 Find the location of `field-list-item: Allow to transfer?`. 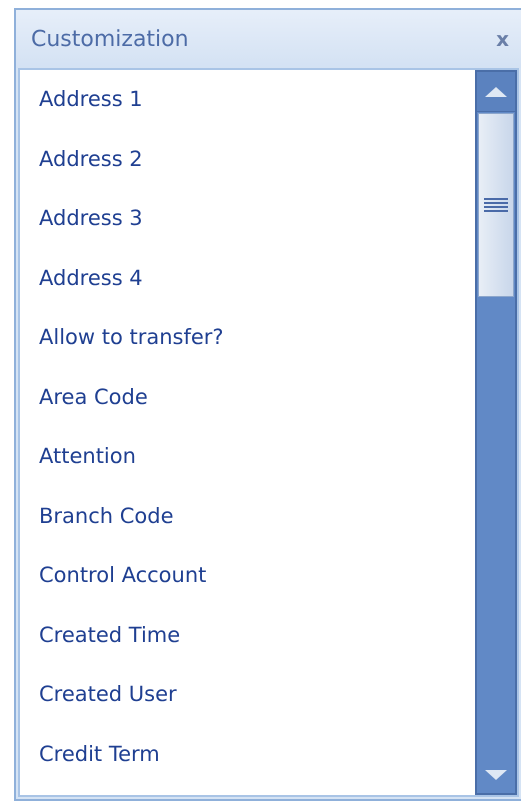

field-list-item: Allow to transfer? is located at coordinates (247, 338).